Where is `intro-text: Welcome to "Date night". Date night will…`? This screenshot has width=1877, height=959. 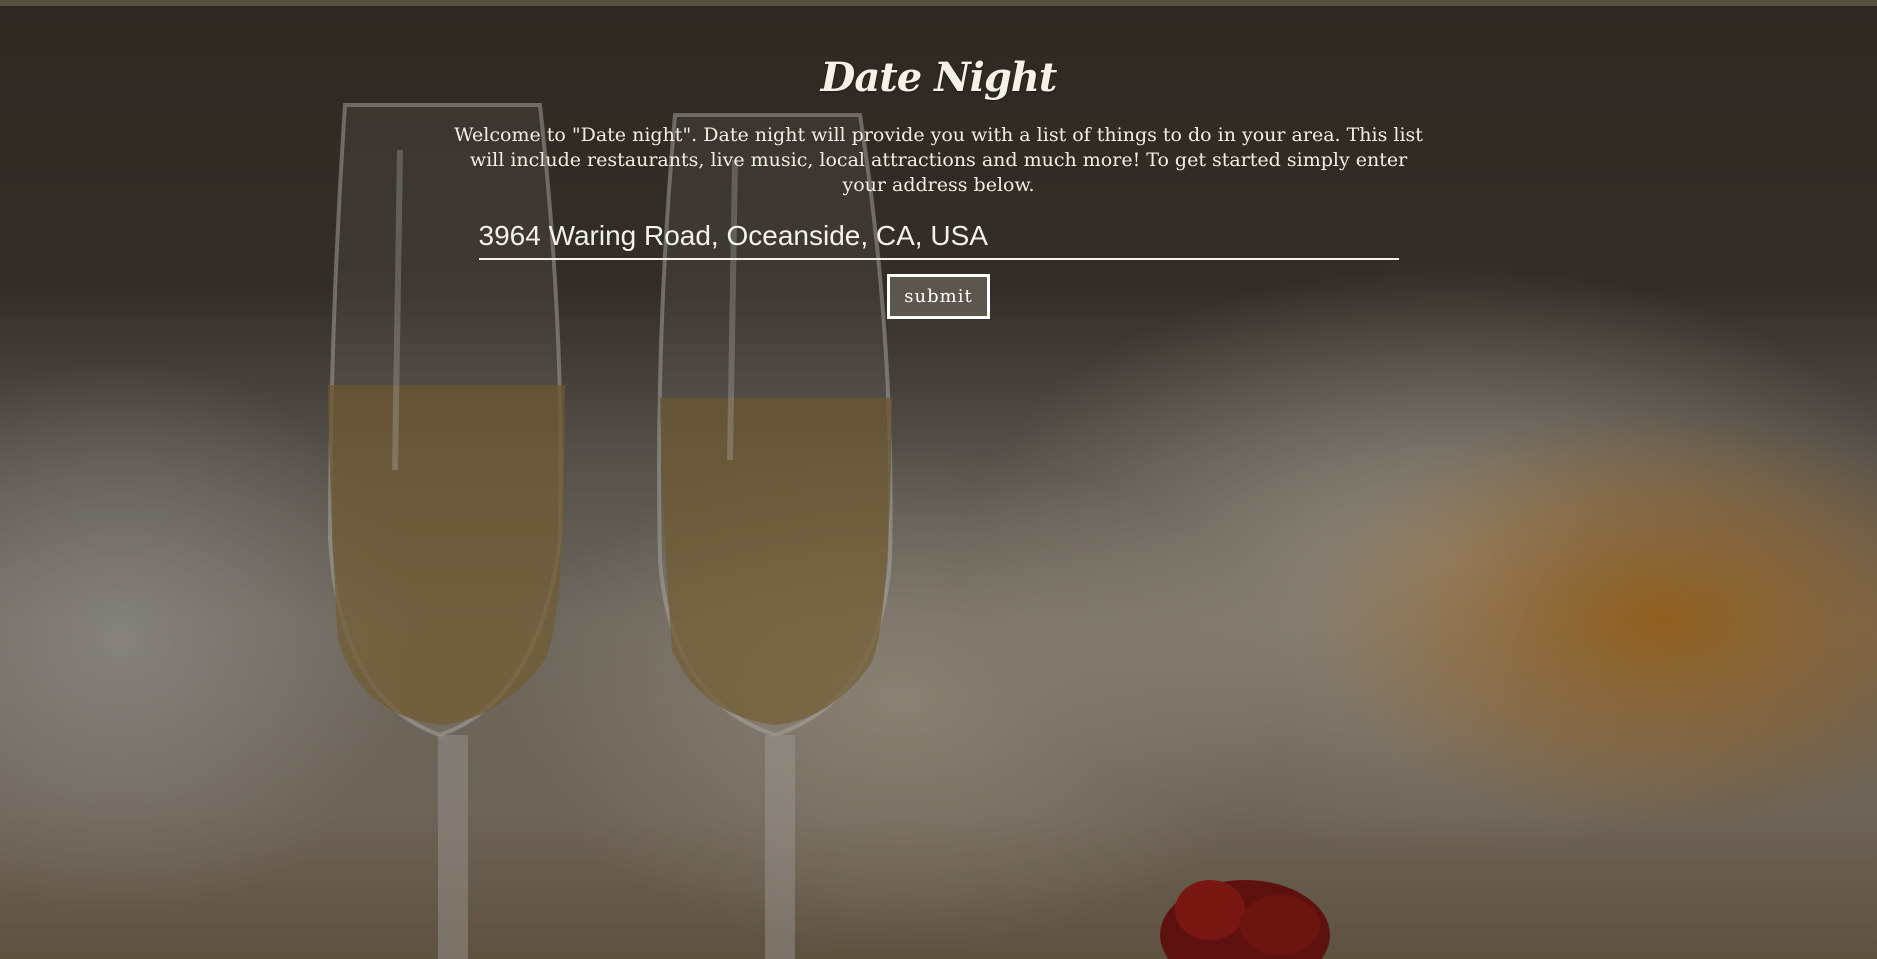
intro-text: Welcome to "Date night". Date night will… is located at coordinates (938, 160).